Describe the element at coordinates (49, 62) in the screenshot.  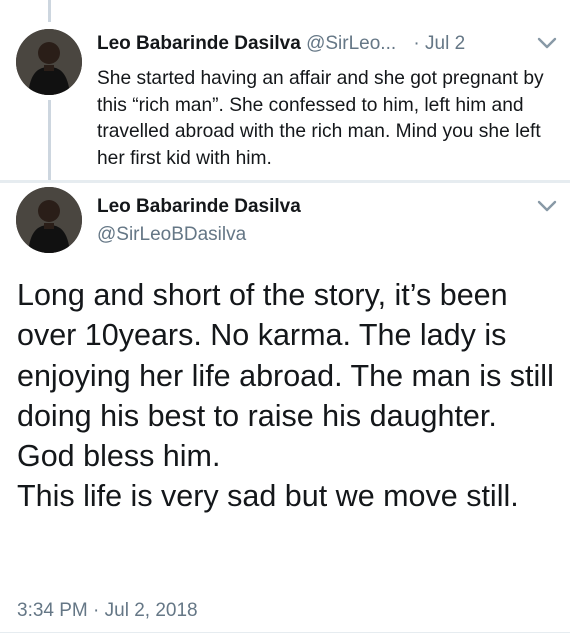
I see `reply-avatar` at that location.